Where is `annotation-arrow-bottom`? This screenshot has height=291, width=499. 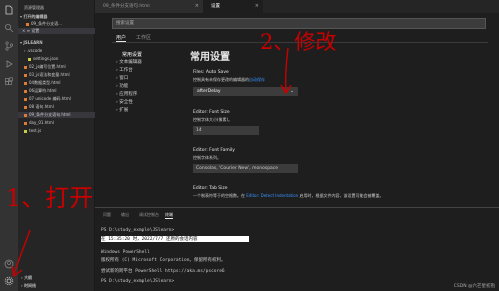
annotation-arrow-bottom is located at coordinates (22, 252).